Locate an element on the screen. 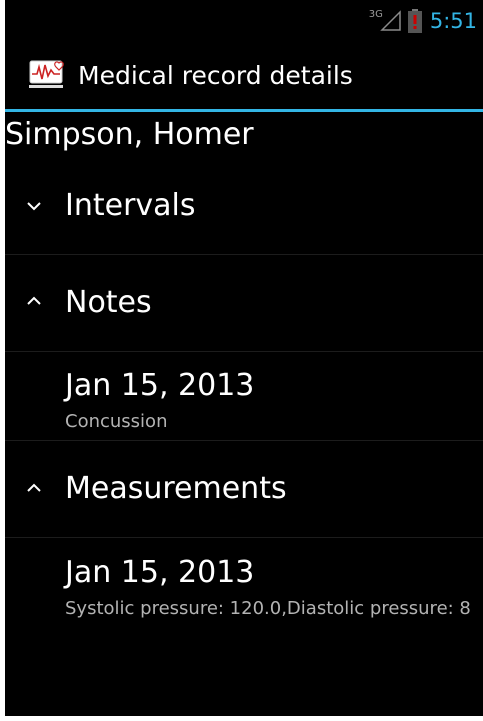 The width and height of the screenshot is (483, 721). signal-strength-icon is located at coordinates (390, 20).